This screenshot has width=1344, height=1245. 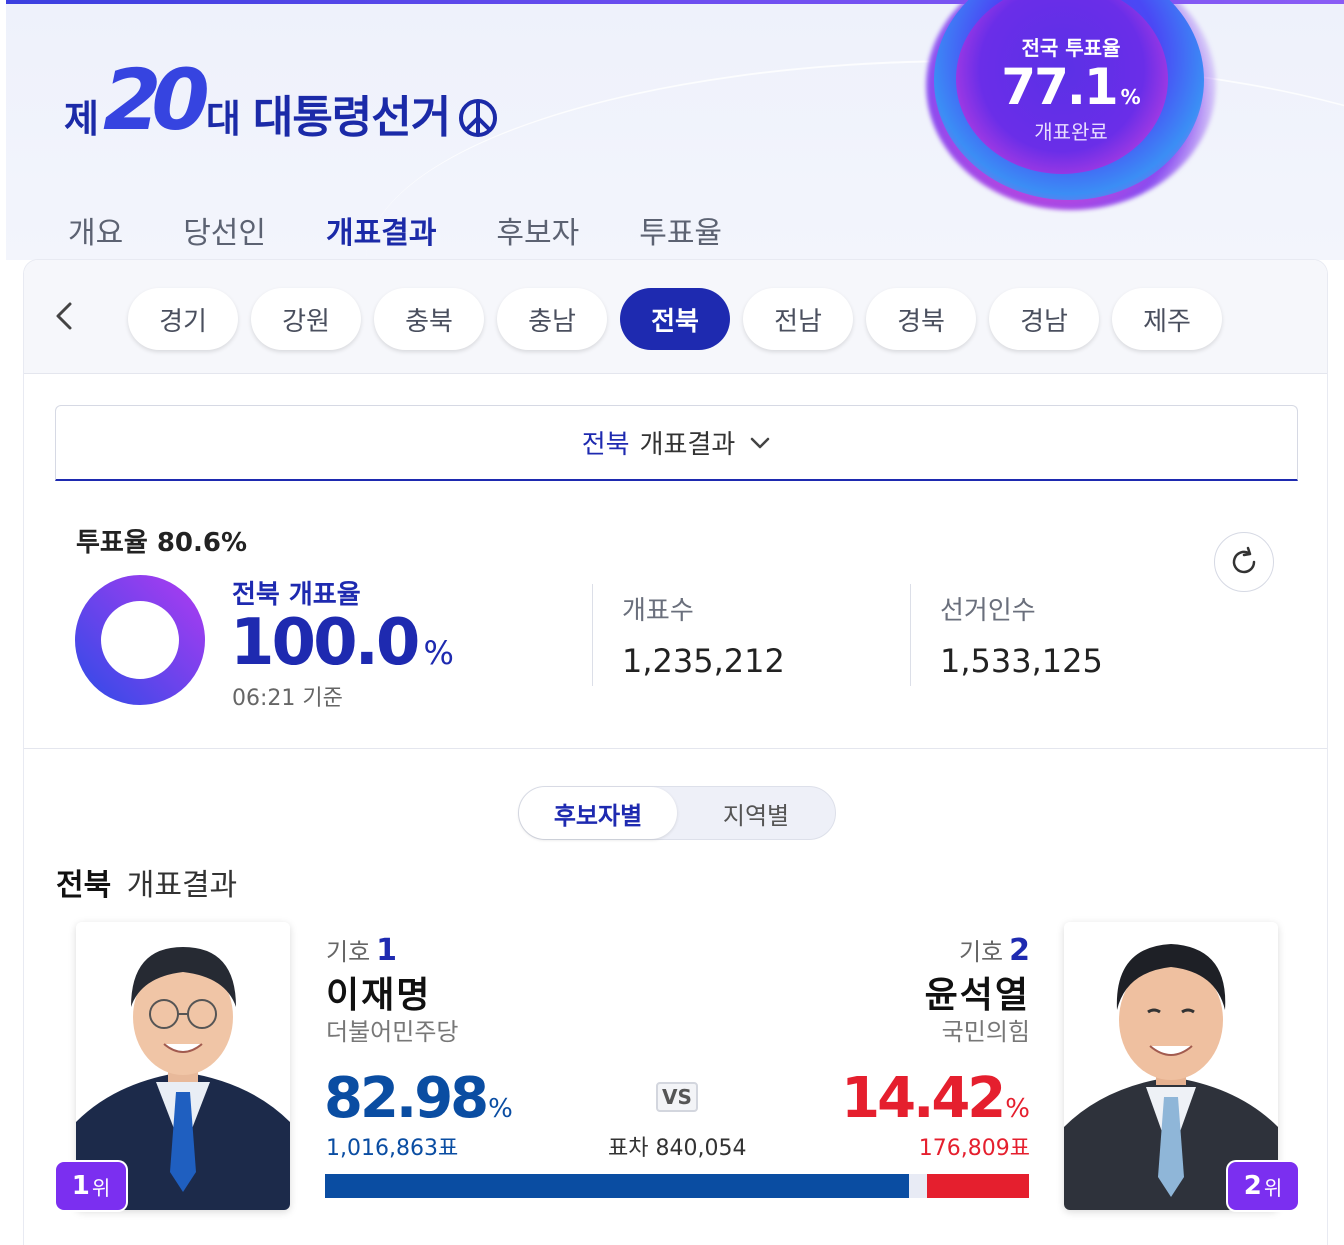 What do you see at coordinates (598, 813) in the screenshot?
I see `toggle-by-candidate: 후보자별` at bounding box center [598, 813].